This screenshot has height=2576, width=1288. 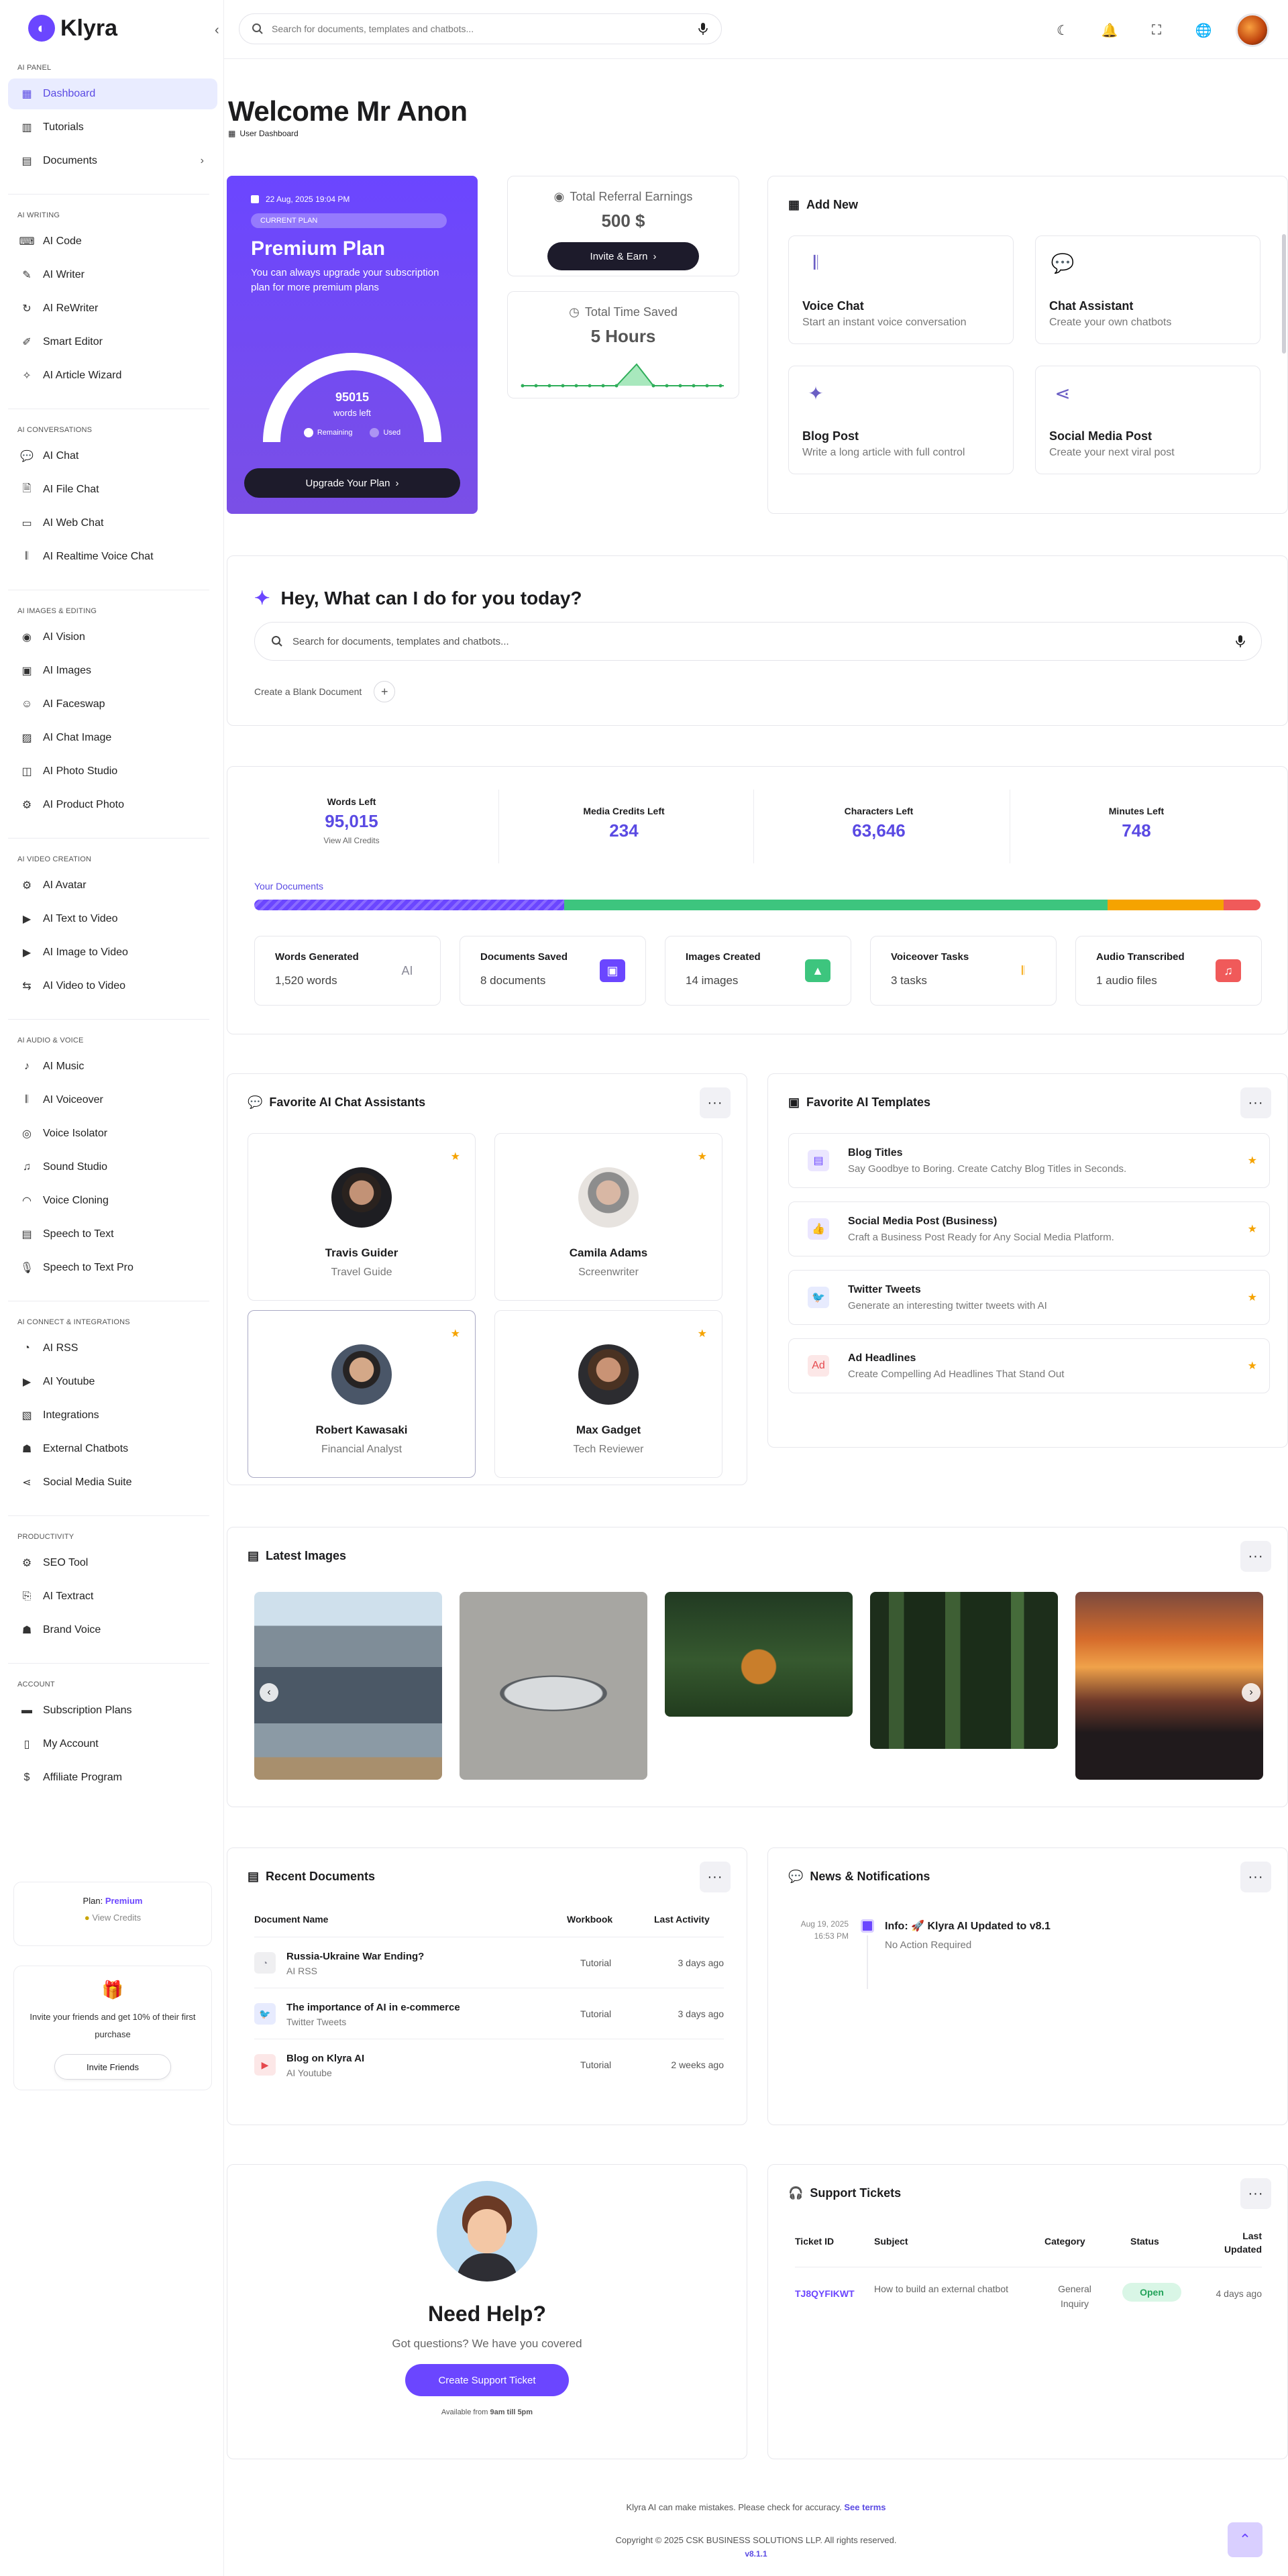 I want to click on view-all-credits-link: View All Credits, so click(x=351, y=840).